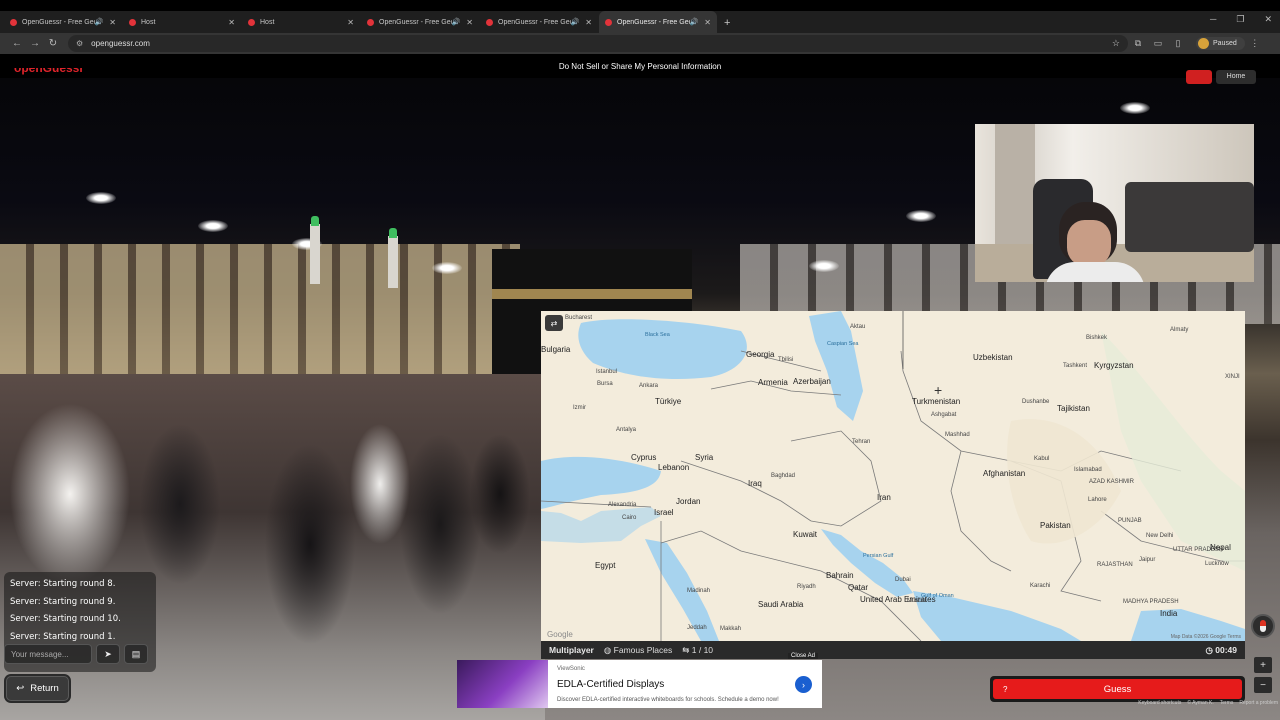 Image resolution: width=1280 pixels, height=720 pixels. What do you see at coordinates (1097, 500) in the screenshot?
I see `map-label: Lahore` at bounding box center [1097, 500].